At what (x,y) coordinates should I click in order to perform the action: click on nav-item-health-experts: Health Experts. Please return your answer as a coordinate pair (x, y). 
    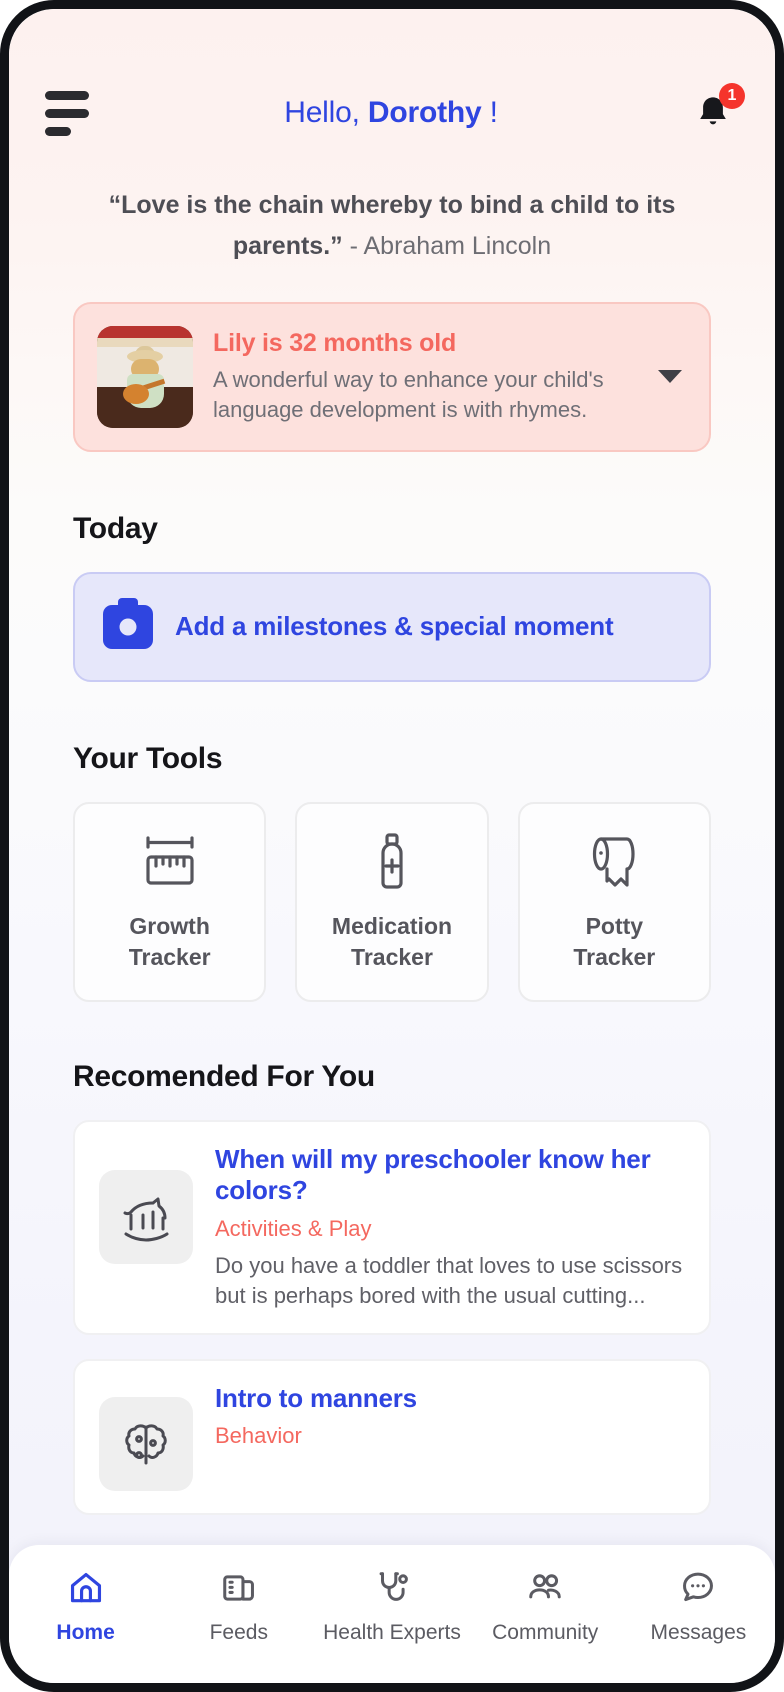
    Looking at the image, I should click on (391, 1606).